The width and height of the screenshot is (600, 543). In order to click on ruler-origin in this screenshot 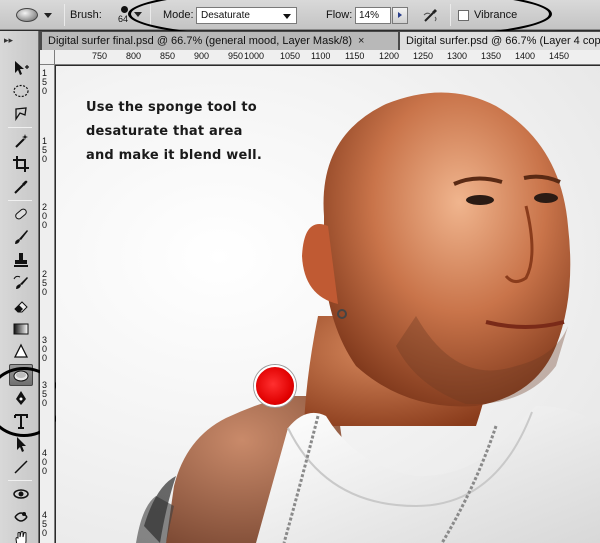, I will do `click(47, 57)`.